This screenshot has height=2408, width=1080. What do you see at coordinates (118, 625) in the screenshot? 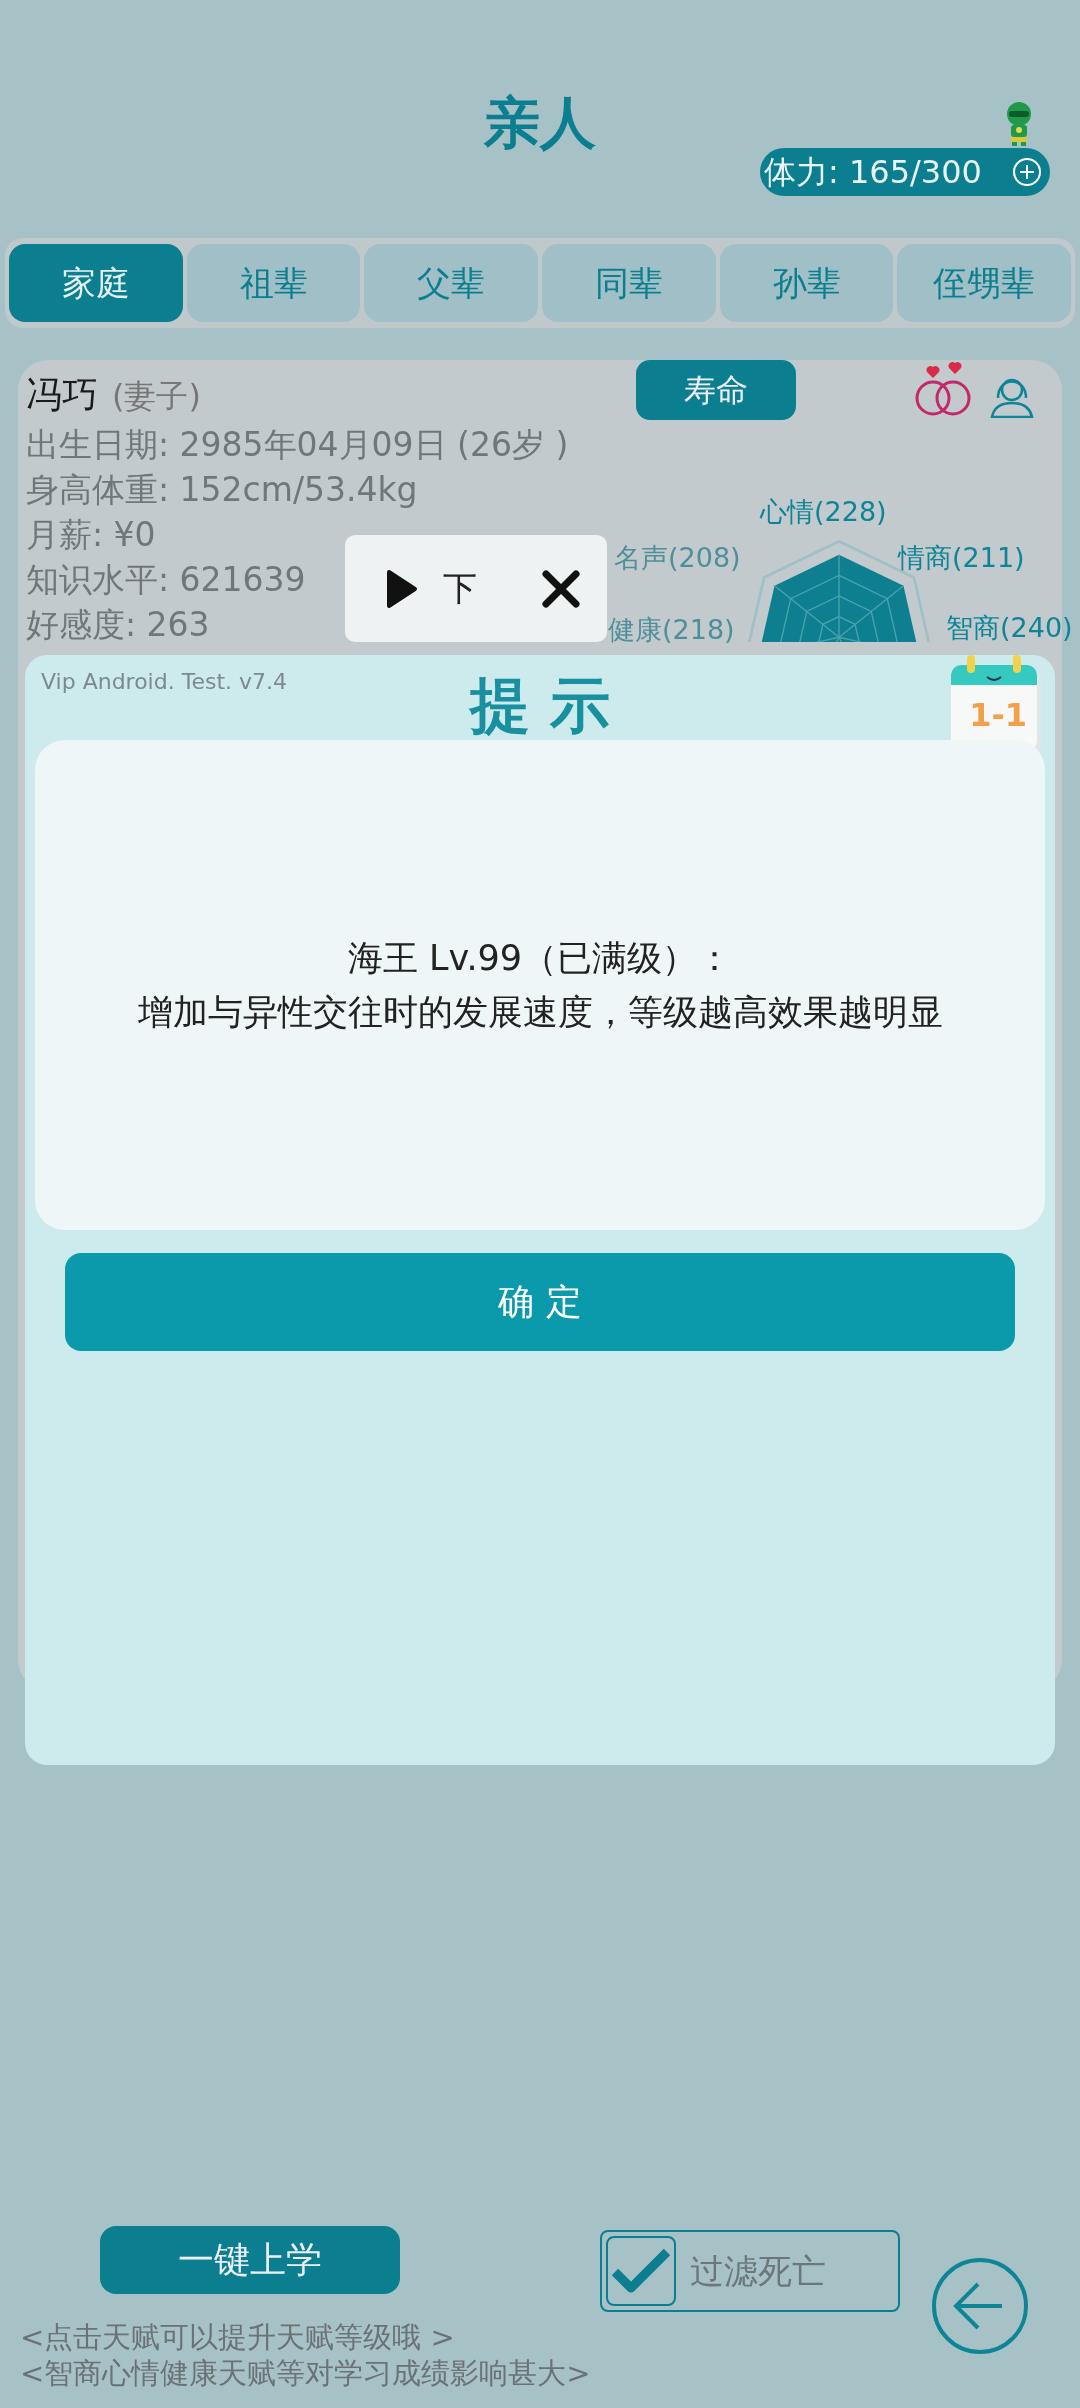
I see `member-detail: 好感度: 263` at bounding box center [118, 625].